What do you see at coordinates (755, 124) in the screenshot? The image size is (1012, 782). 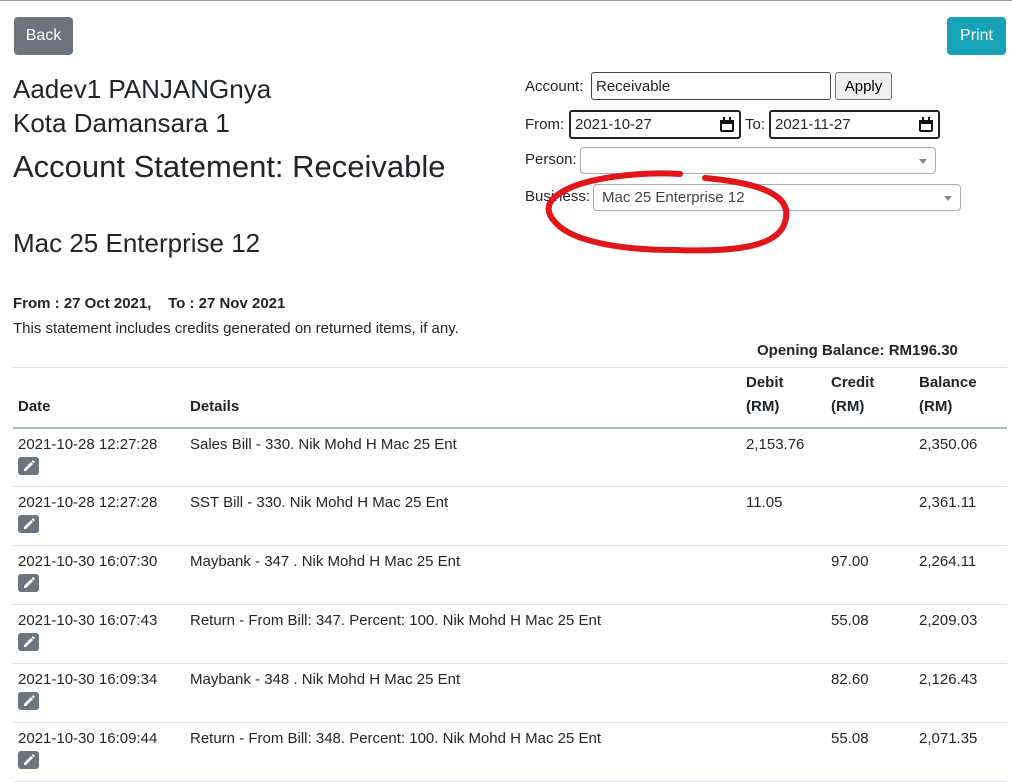 I see `to-label: To:` at bounding box center [755, 124].